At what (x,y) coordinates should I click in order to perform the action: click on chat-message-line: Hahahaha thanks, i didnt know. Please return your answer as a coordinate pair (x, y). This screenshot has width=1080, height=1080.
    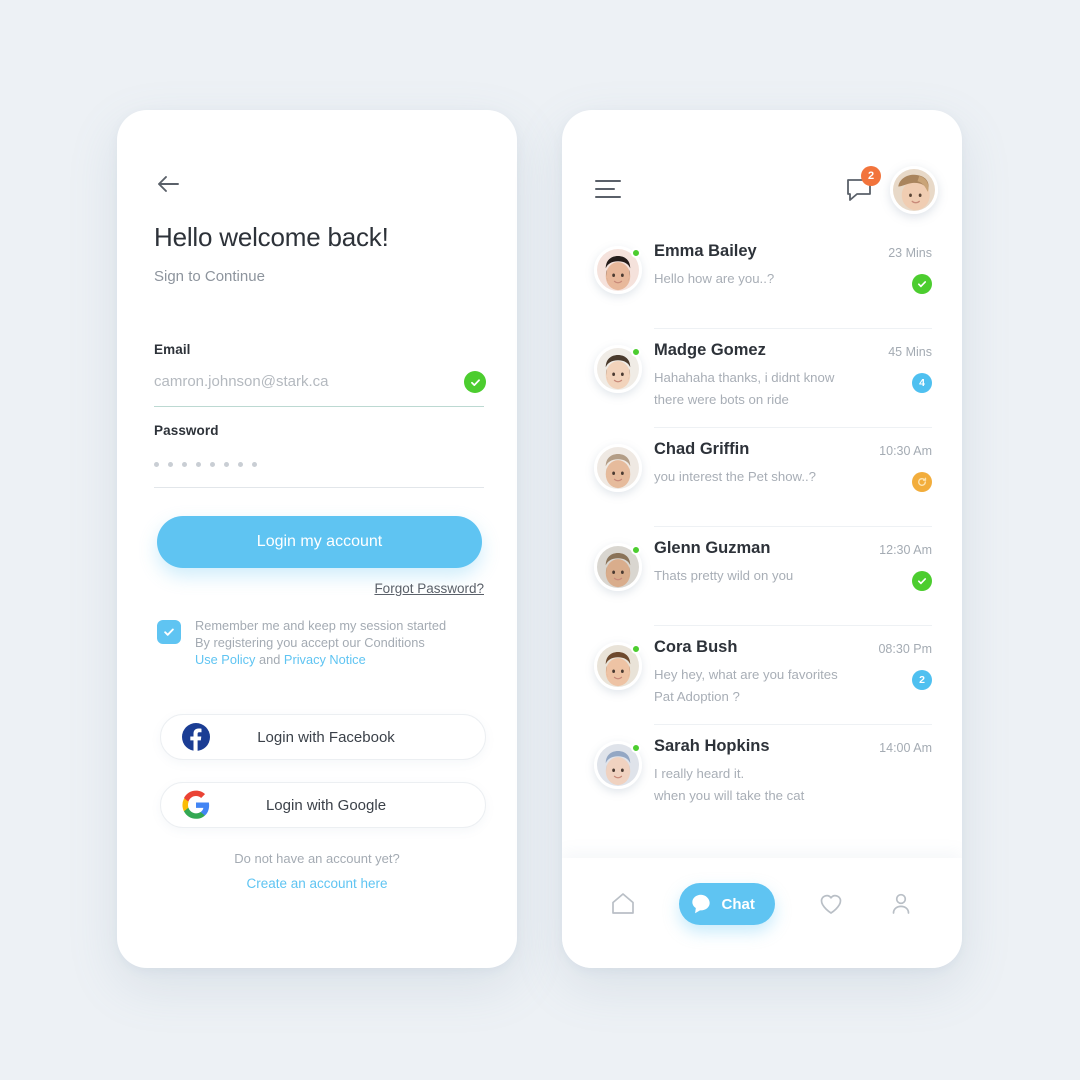
    Looking at the image, I should click on (744, 377).